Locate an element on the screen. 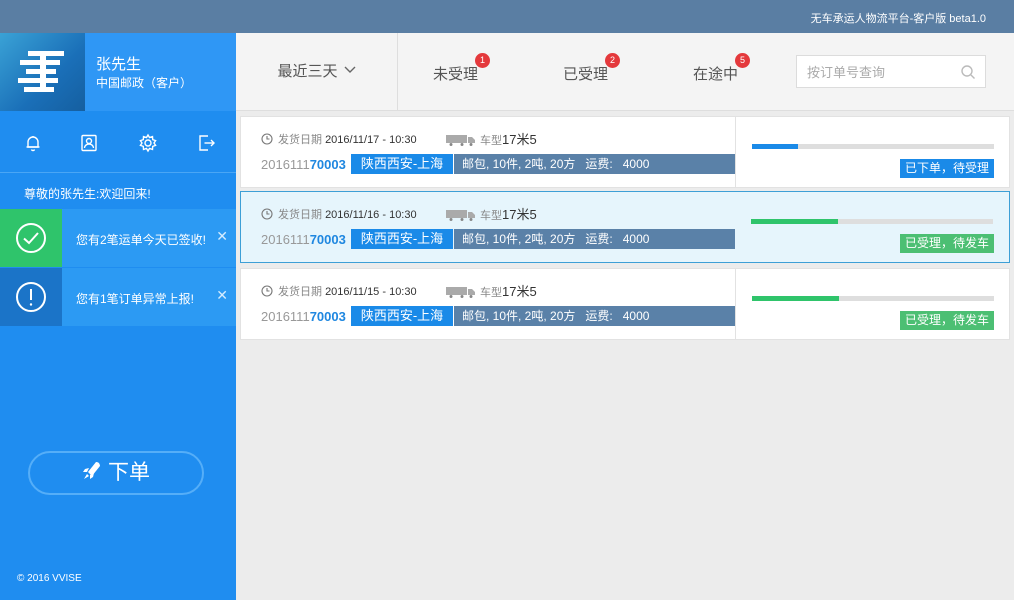 The width and height of the screenshot is (1014, 600). ship-date: 发货日期 2016/11/16 - 10:30 is located at coordinates (339, 214).